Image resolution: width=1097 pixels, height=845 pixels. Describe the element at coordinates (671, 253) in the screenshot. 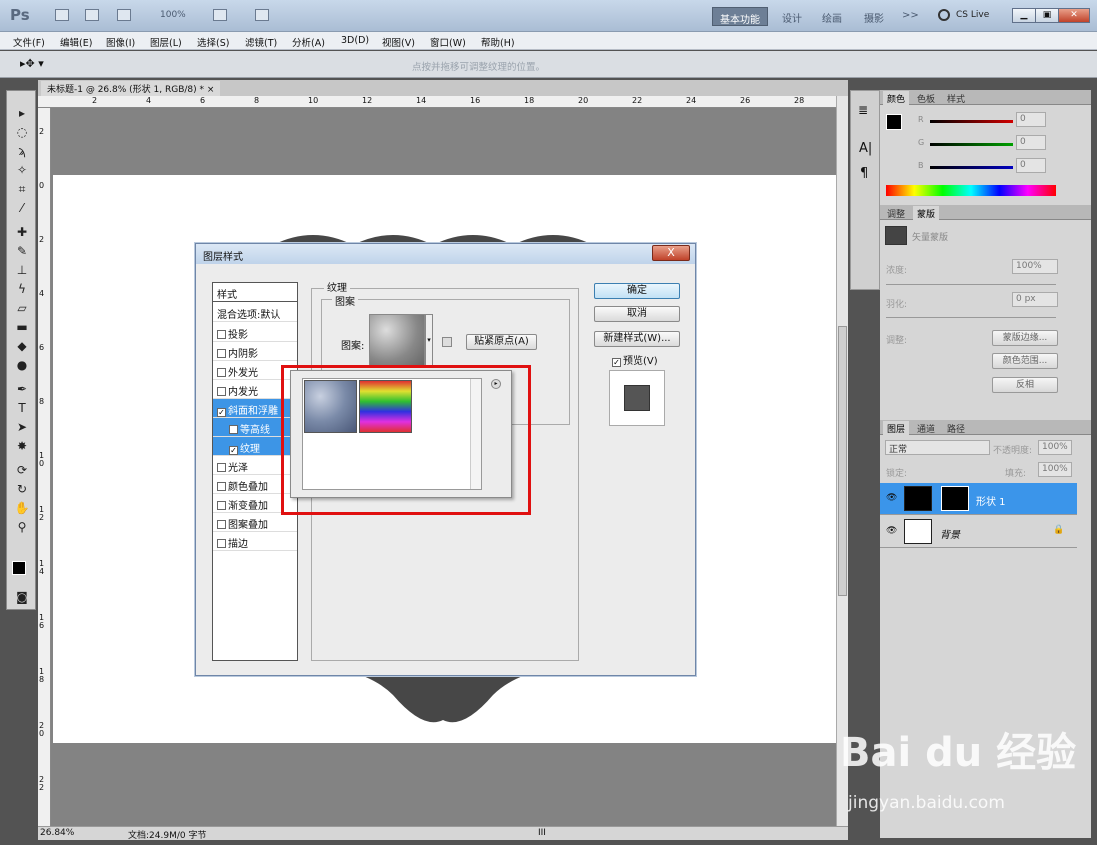

I see `dialog-close-button: X` at that location.